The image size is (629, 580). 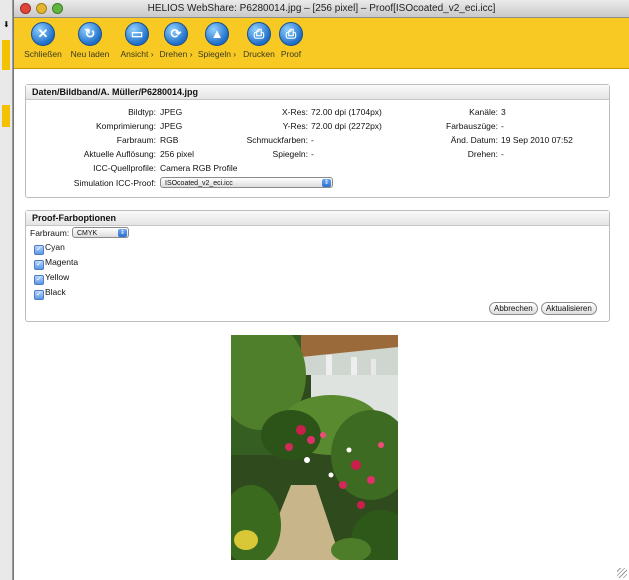 I want to click on simulation-profile-select: ISOcoated_v2_eci.icc ⇕, so click(x=246, y=182).